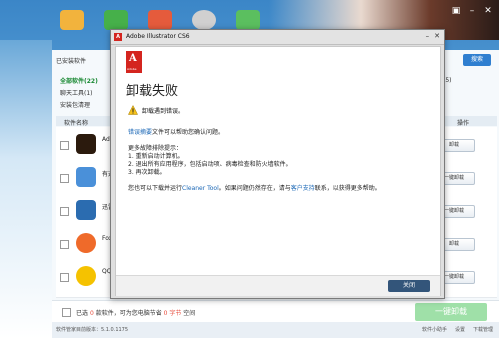 Image resolution: width=499 pixels, height=338 pixels. I want to click on skin-icon: ▣, so click(456, 11).